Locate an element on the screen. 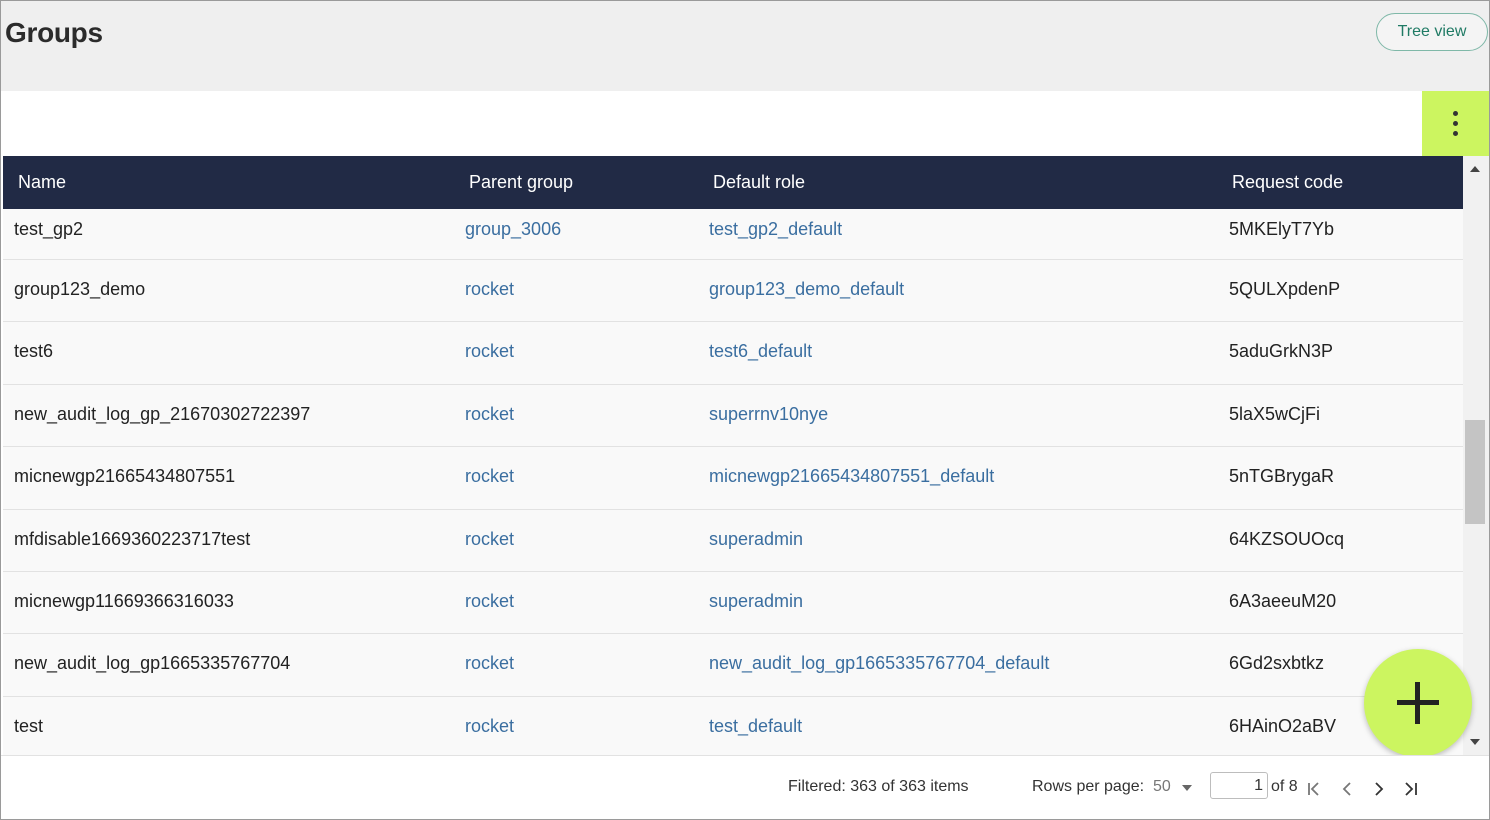  table-row: test rocket test_default 6HAinO2aBV is located at coordinates (733, 725).